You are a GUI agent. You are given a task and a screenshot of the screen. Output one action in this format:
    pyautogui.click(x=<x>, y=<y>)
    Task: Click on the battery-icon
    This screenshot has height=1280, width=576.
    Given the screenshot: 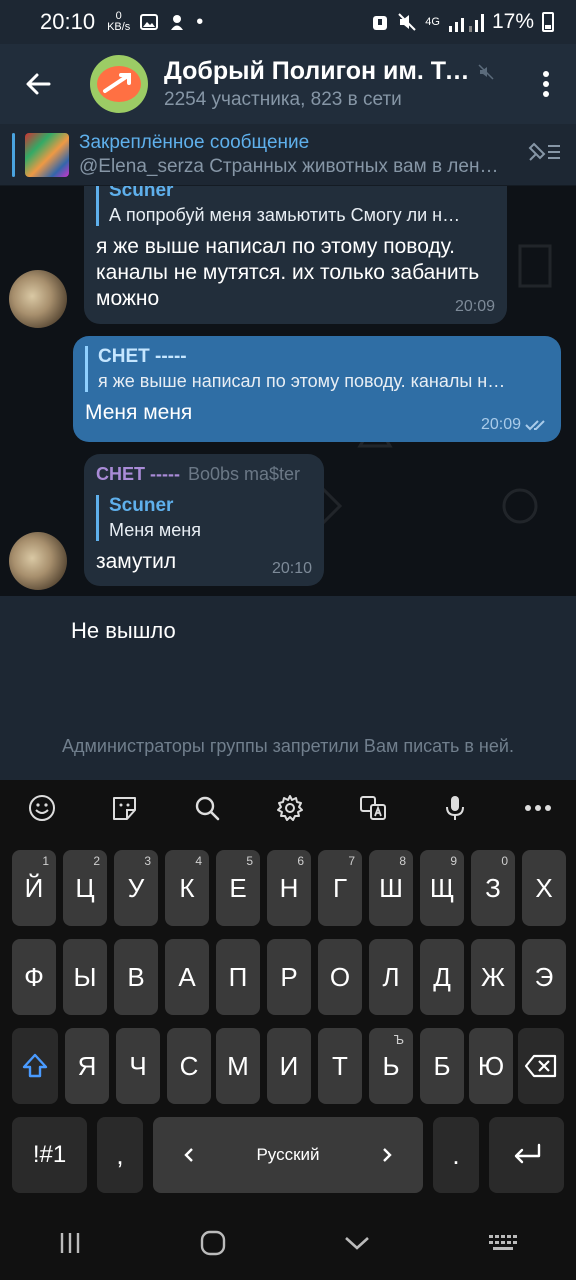 What is the action you would take?
    pyautogui.click(x=548, y=22)
    